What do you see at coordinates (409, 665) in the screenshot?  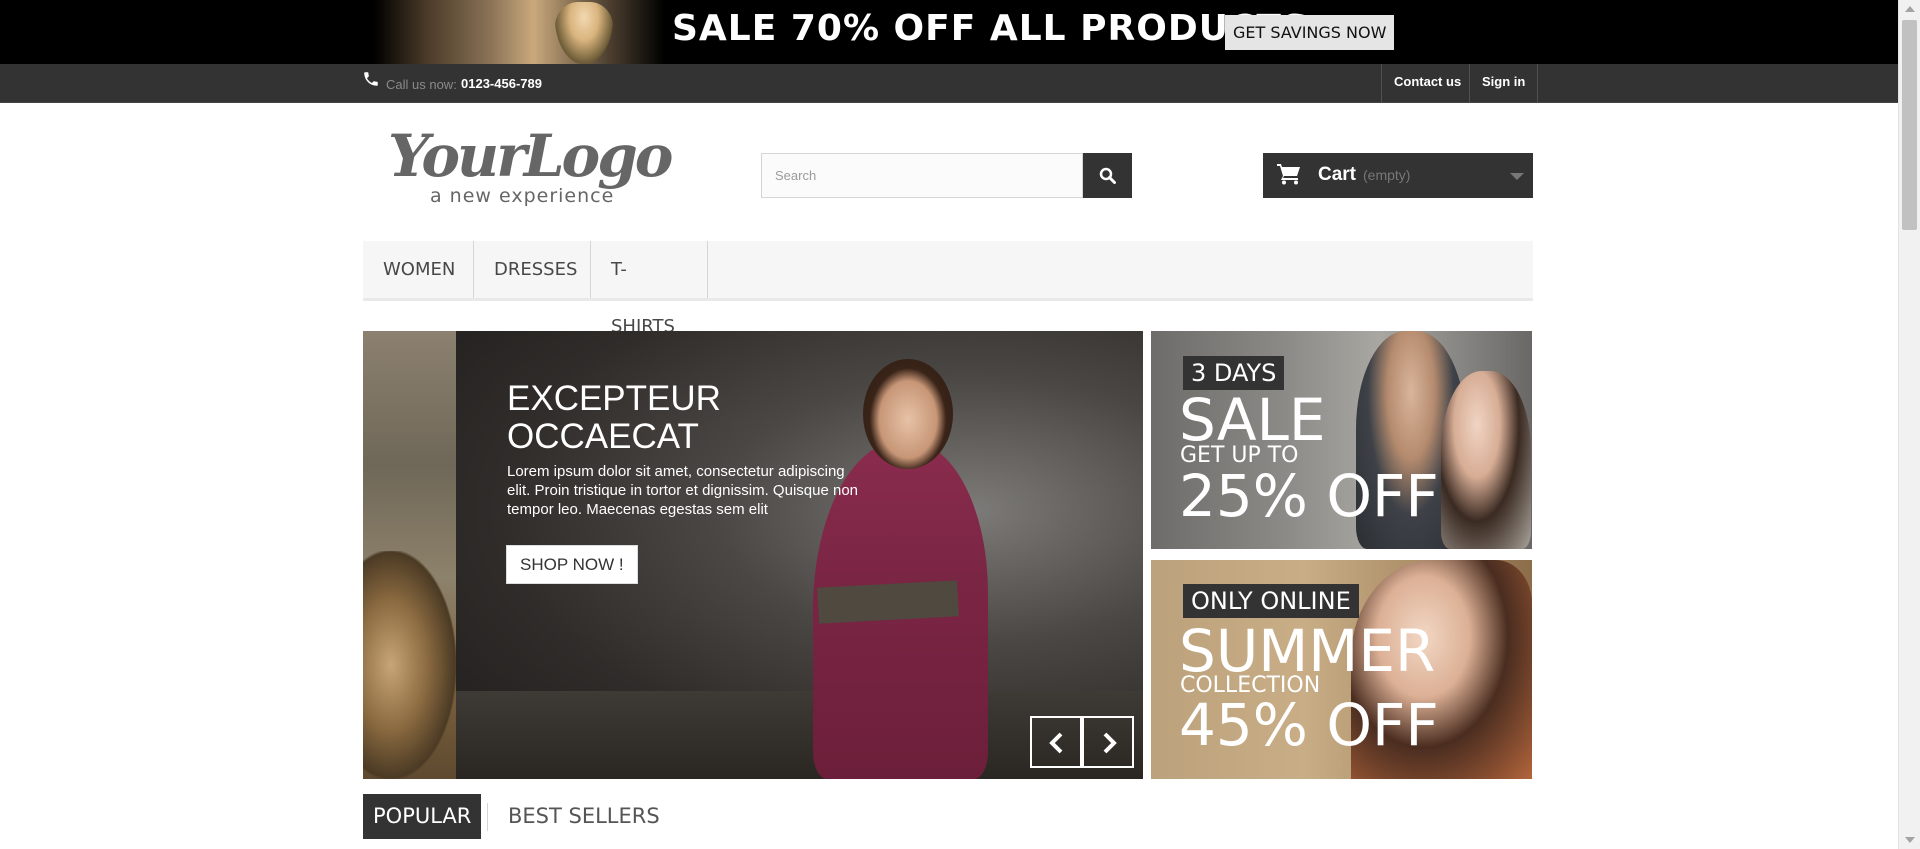 I see `previous-slide-detail` at bounding box center [409, 665].